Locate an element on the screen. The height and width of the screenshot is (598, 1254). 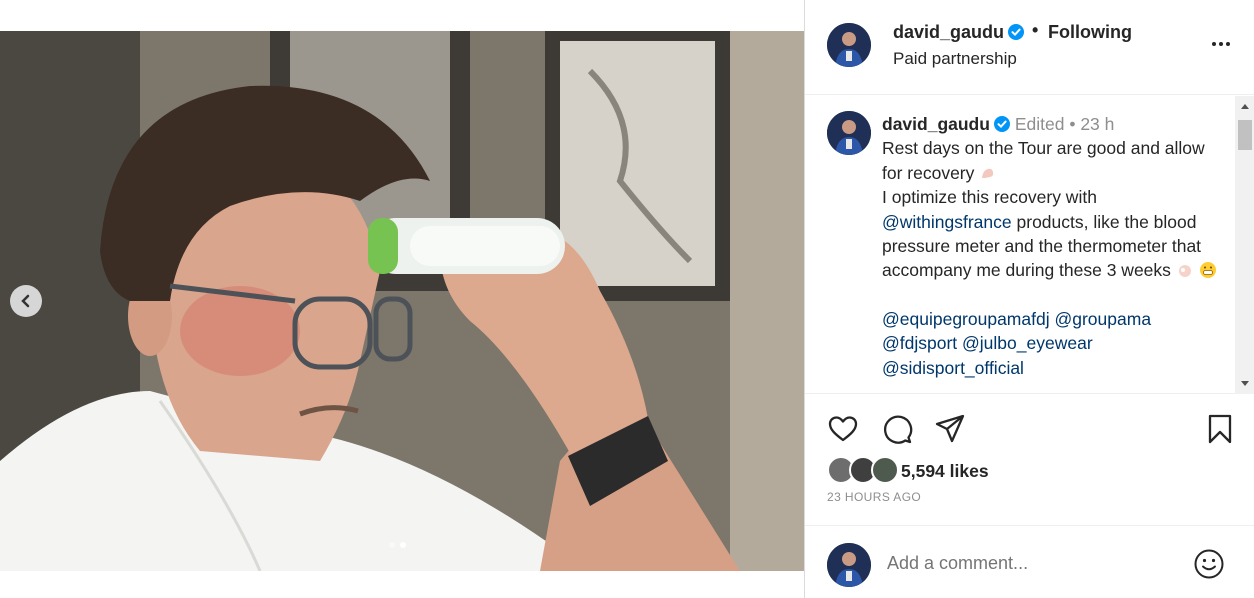
mention-fdjsport: @fdjsport is located at coordinates (919, 343).